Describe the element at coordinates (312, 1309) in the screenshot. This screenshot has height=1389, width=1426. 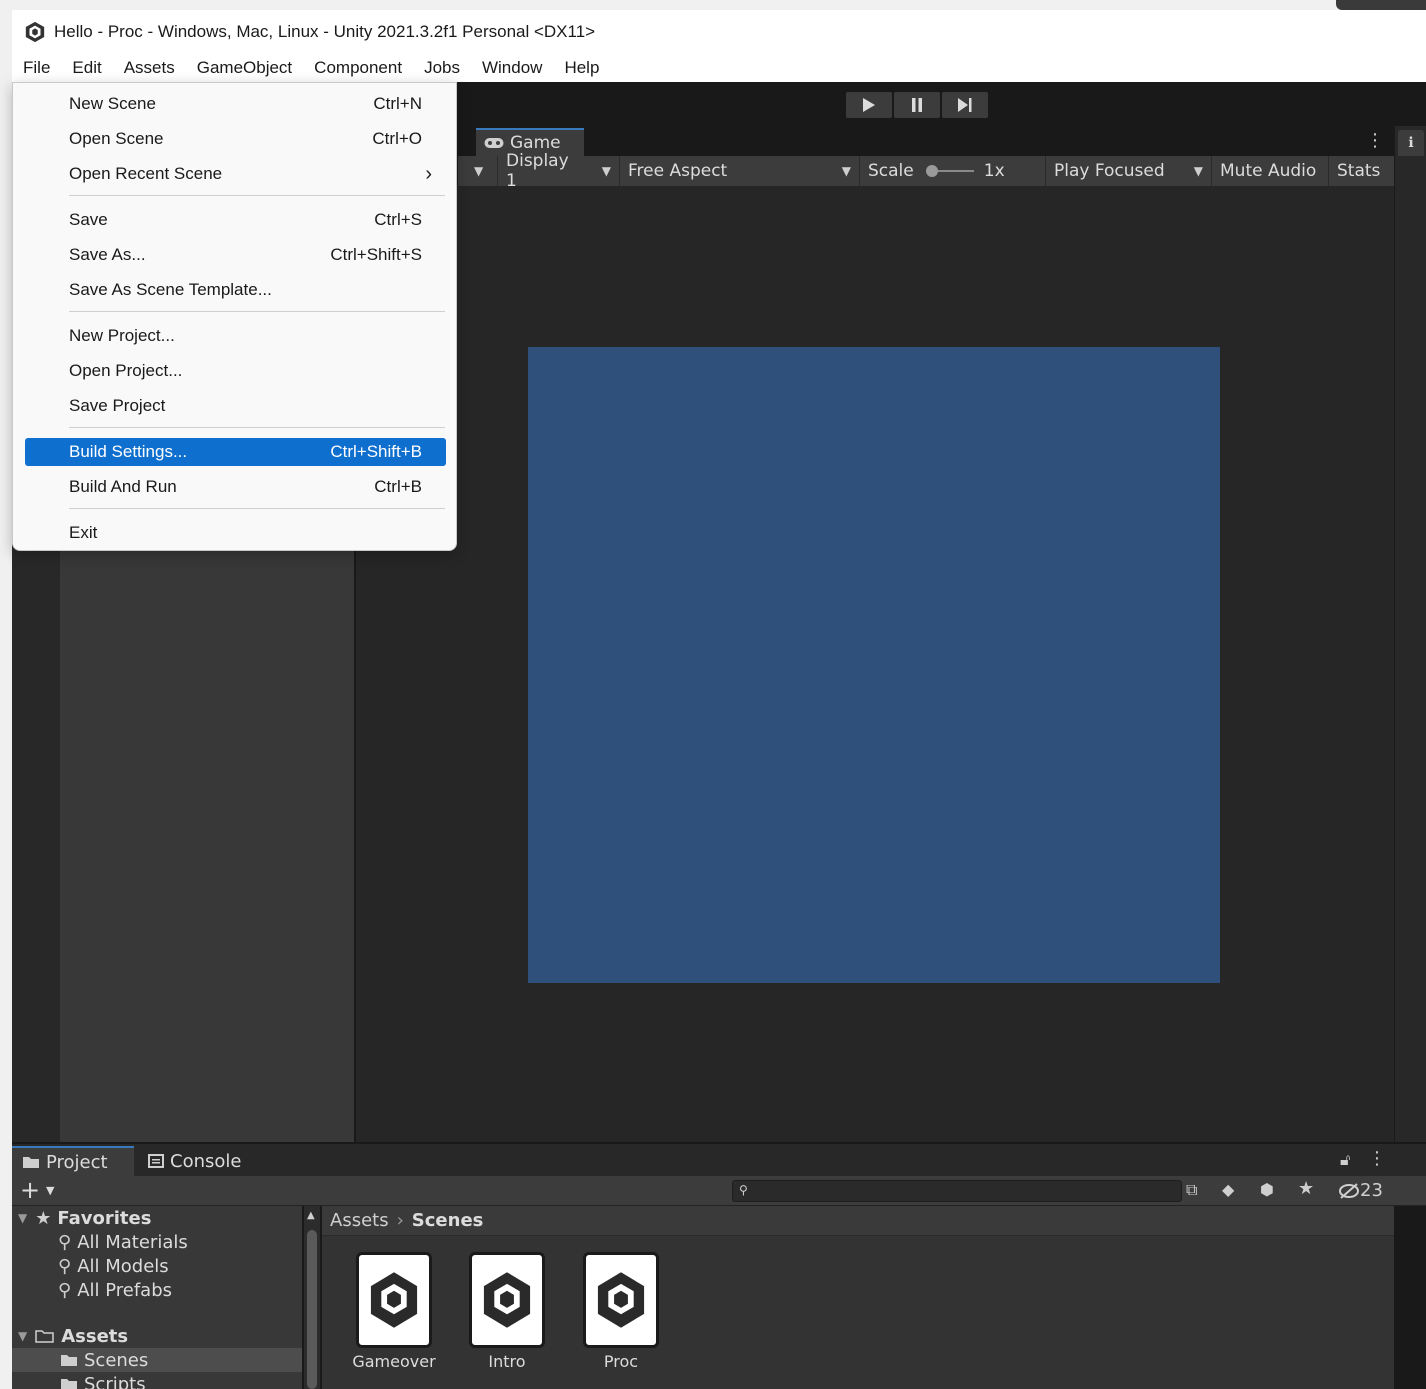
I see `scrollbar-thumb` at that location.